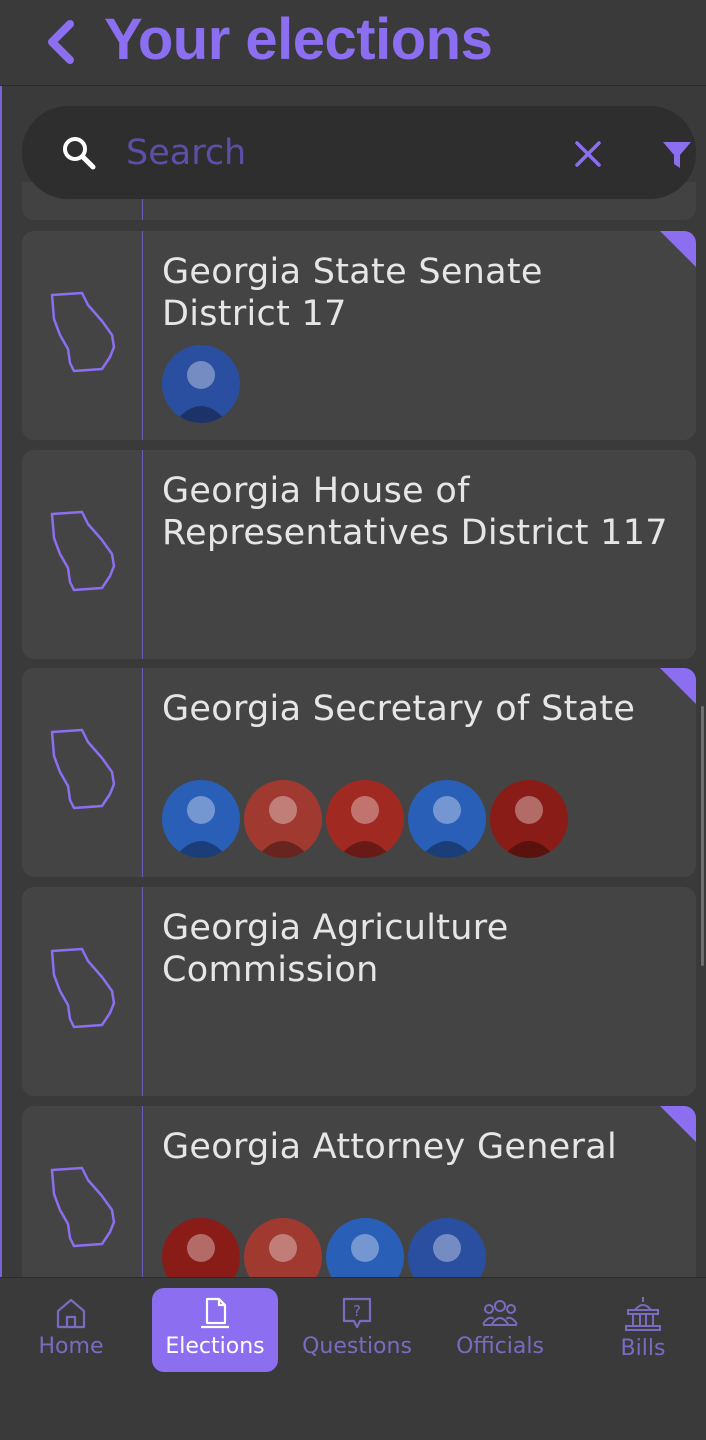 The height and width of the screenshot is (1440, 706). What do you see at coordinates (79, 153) in the screenshot?
I see `search-icon` at bounding box center [79, 153].